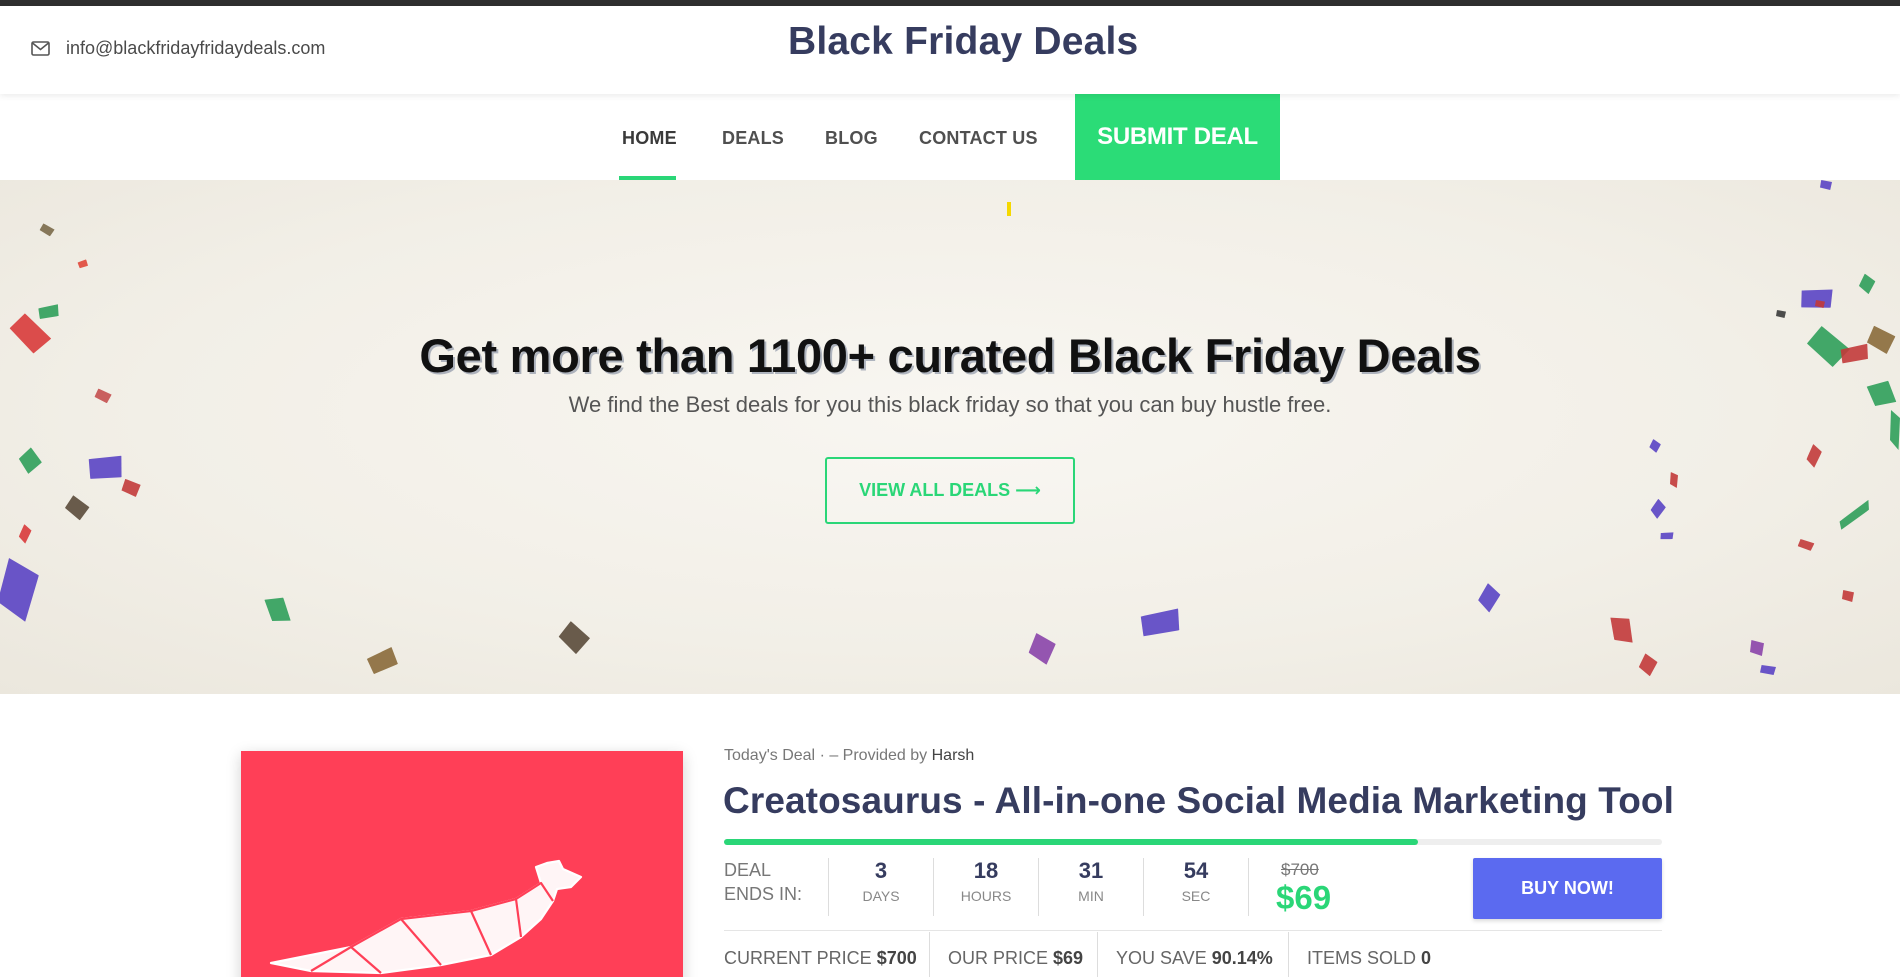 The width and height of the screenshot is (1900, 977). Describe the element at coordinates (1362, 958) in the screenshot. I see `stat-label: ITEMS SOLD` at that location.